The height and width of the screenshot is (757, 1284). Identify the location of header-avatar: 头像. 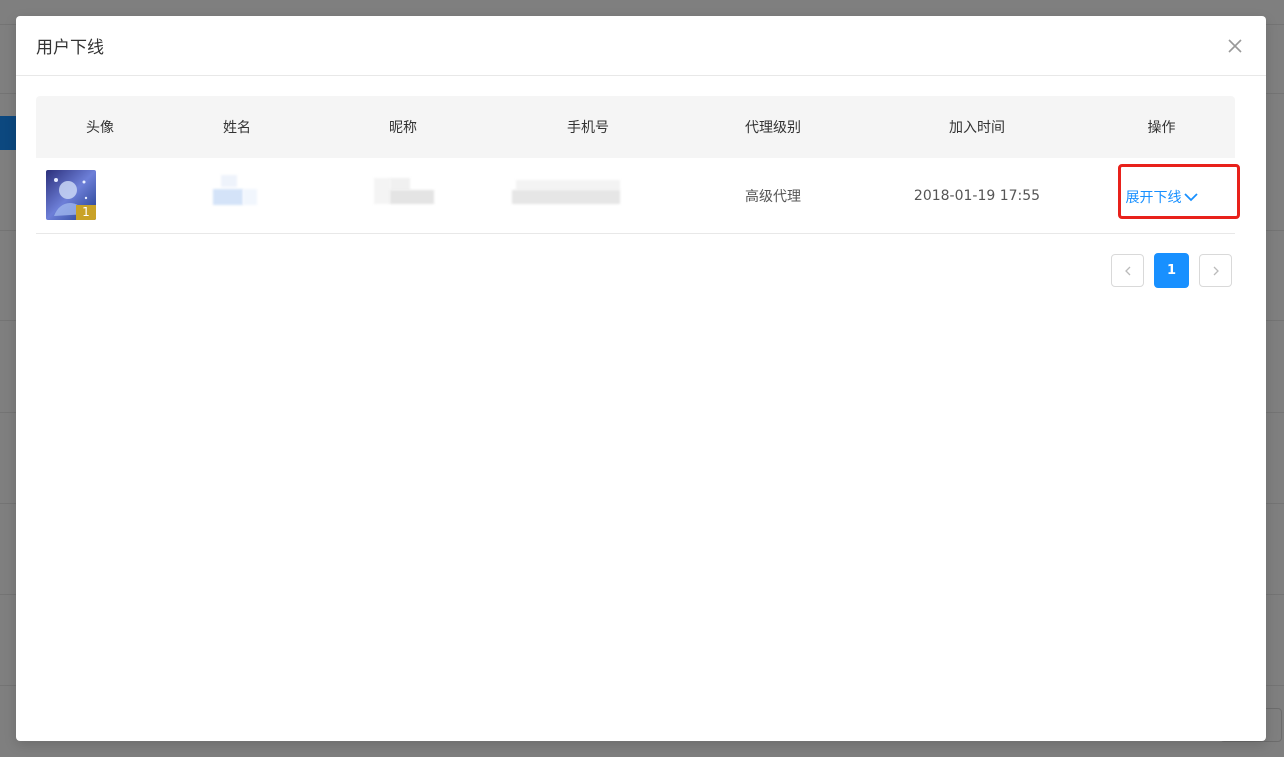
(100, 128).